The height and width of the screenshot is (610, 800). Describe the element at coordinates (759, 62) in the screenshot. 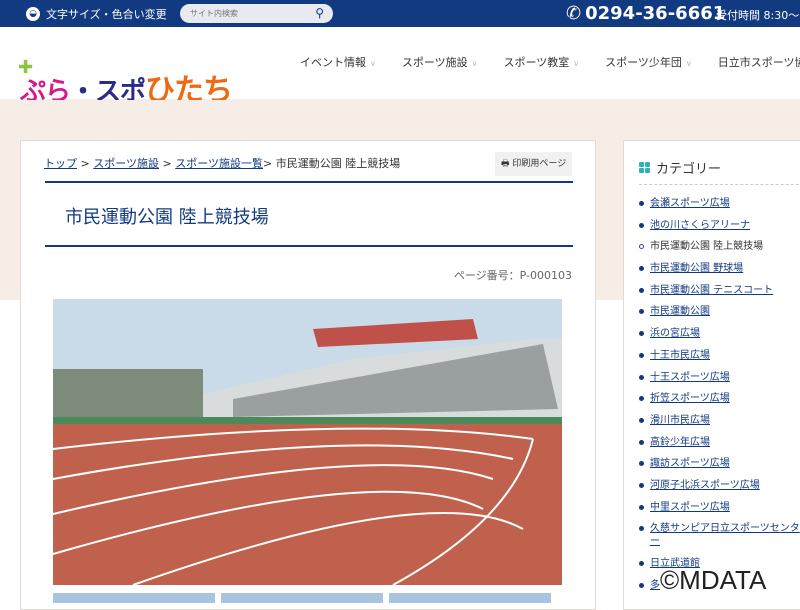

I see `nav-association: 日立市スポーツ協会` at that location.